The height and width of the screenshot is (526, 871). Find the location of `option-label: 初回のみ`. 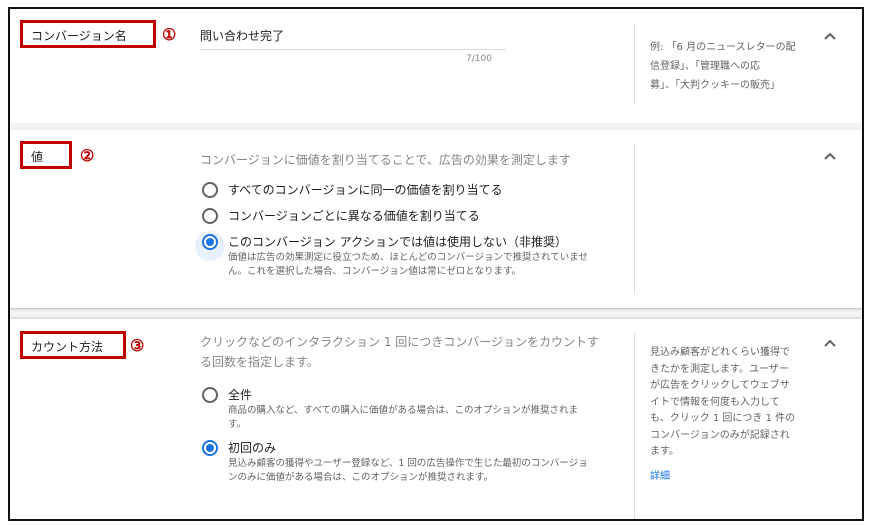

option-label: 初回のみ is located at coordinates (252, 448).